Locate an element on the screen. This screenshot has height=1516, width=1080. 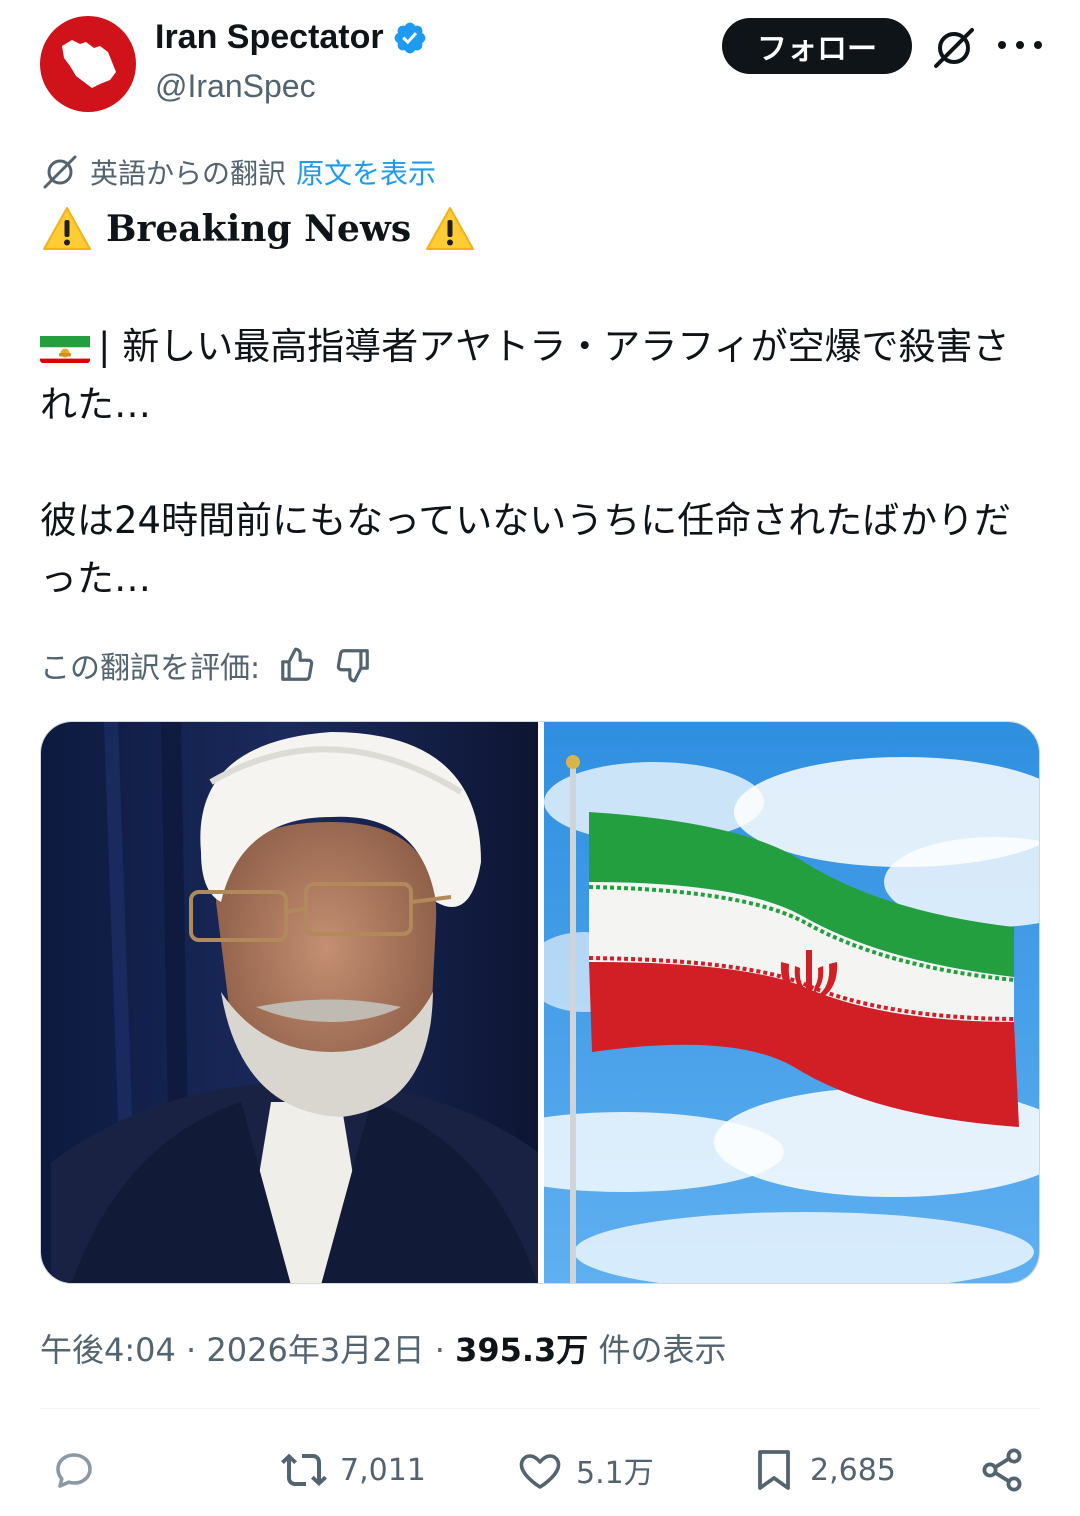
bookmark-button: 2,685 is located at coordinates (823, 1470).